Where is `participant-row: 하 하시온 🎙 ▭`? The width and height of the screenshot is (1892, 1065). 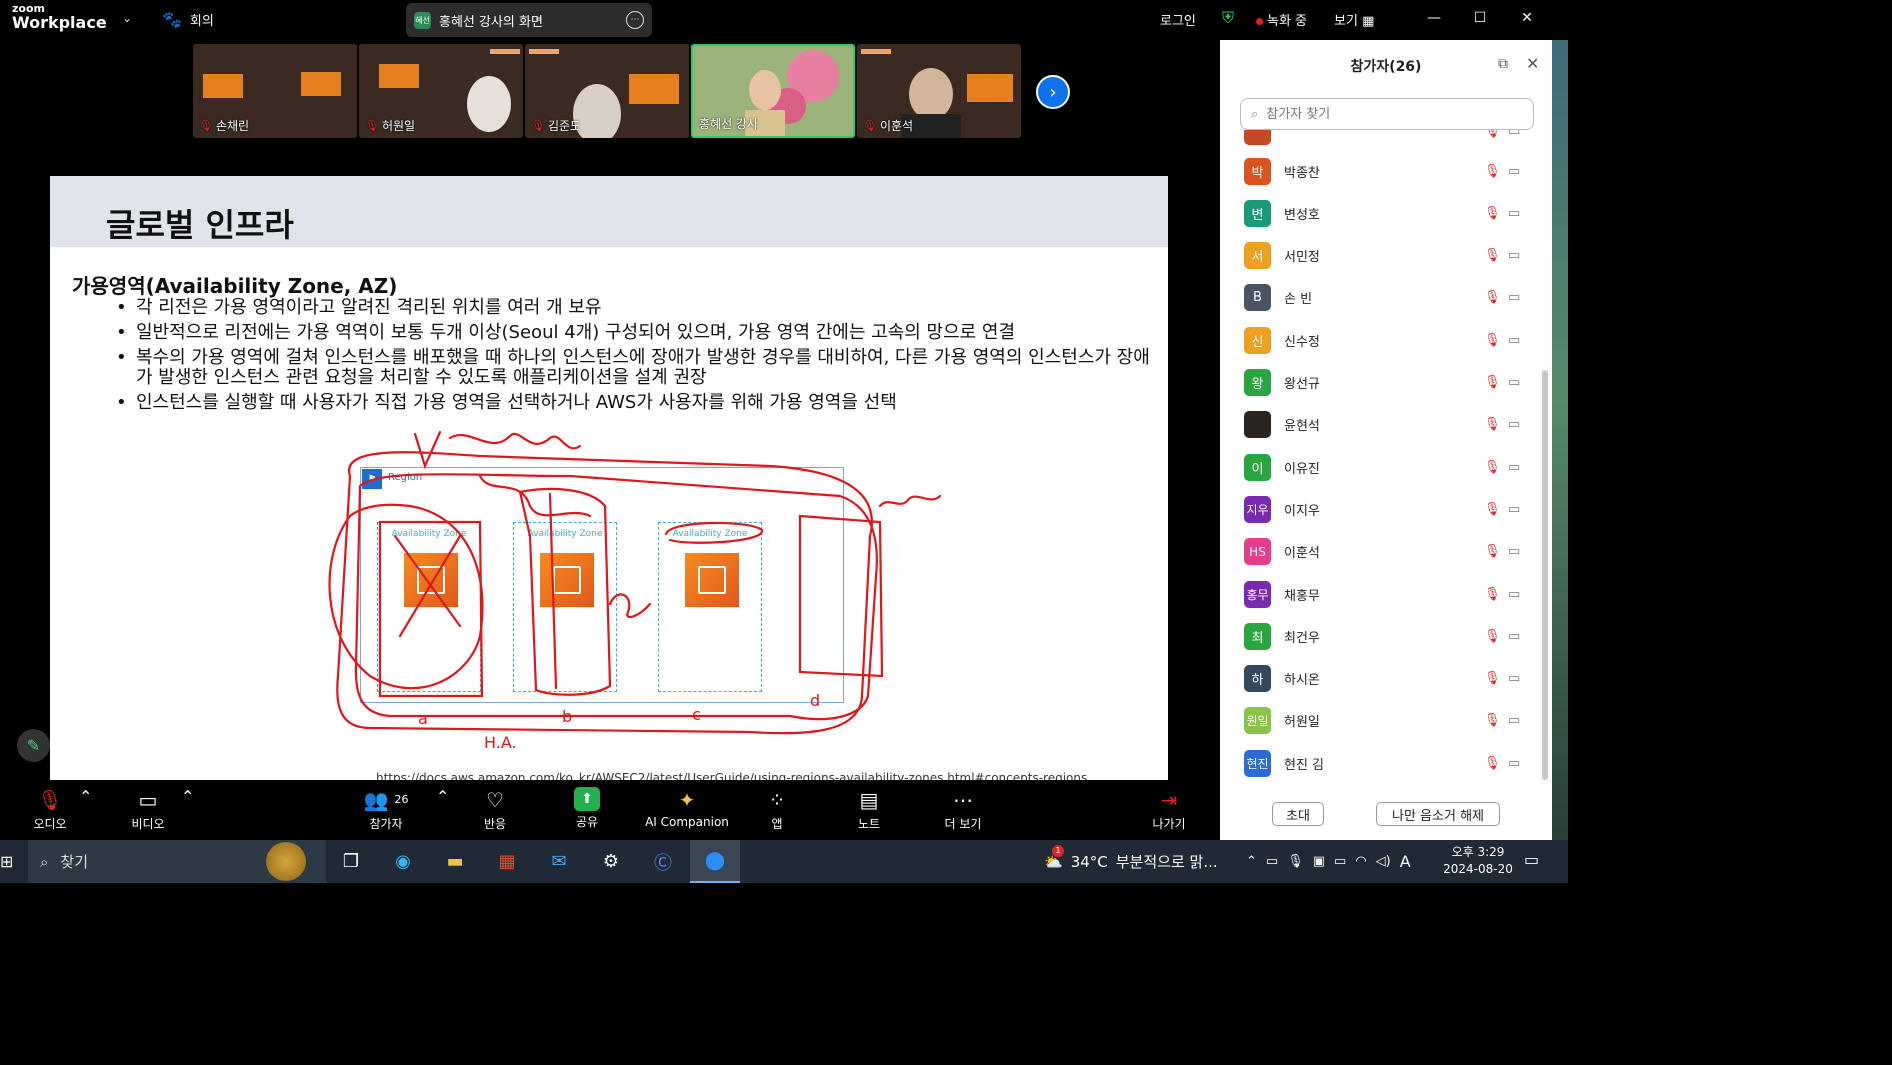 participant-row: 하 하시온 🎙 ▭ is located at coordinates (1380, 679).